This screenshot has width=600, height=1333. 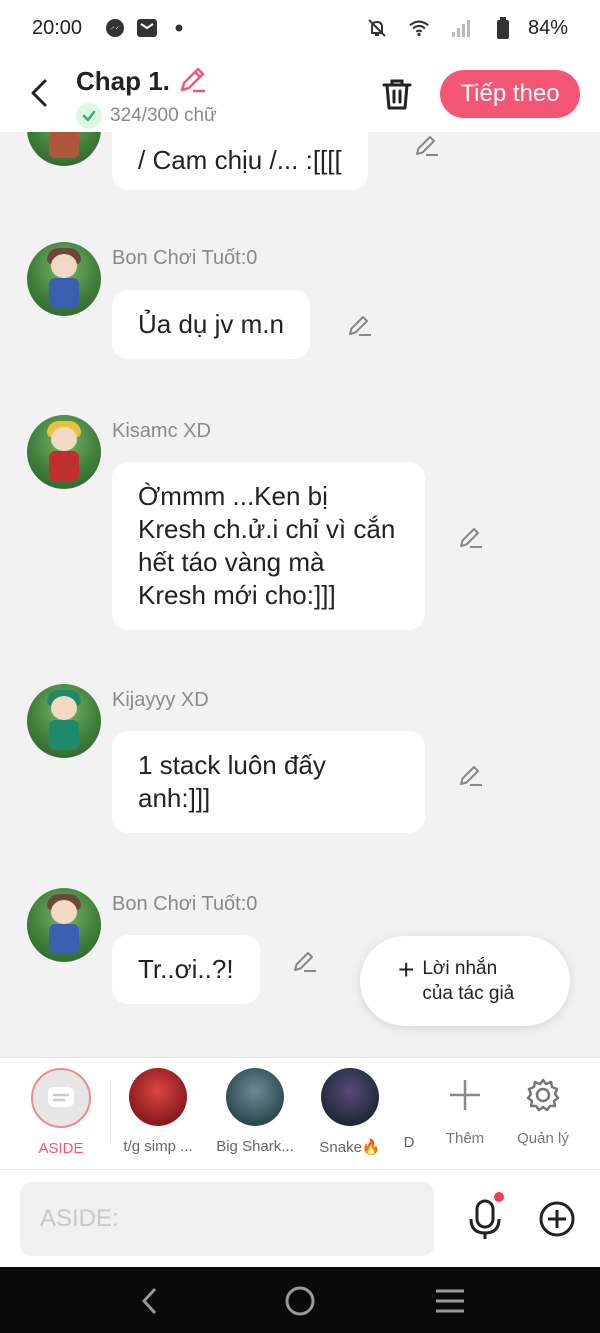 I want to click on manage-button: Quản lý, so click(x=543, y=1108).